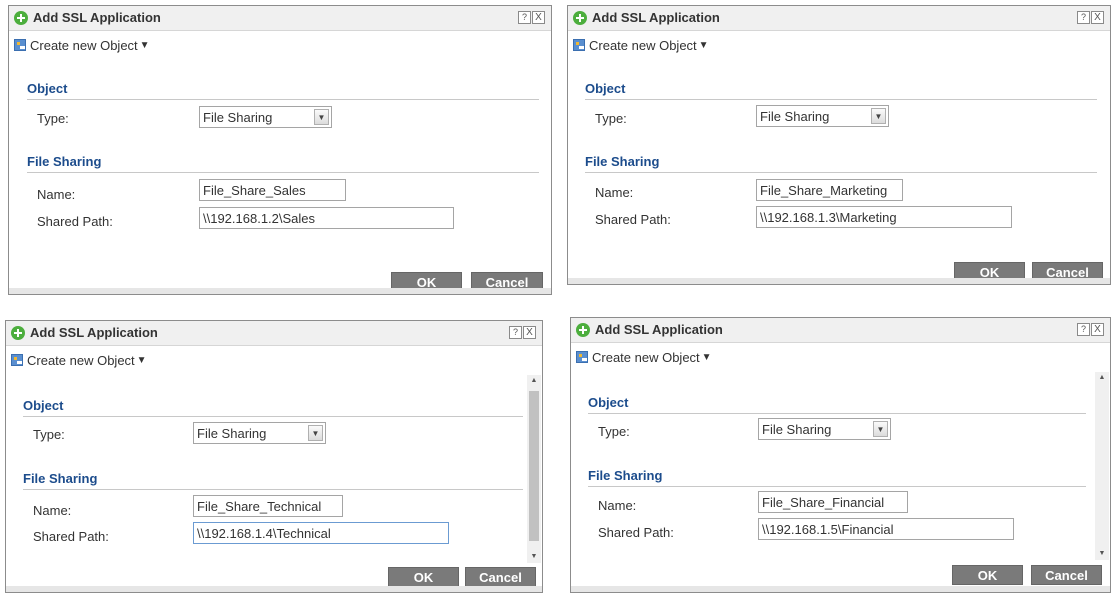 The width and height of the screenshot is (1114, 593). Describe the element at coordinates (534, 466) in the screenshot. I see `scroll-thumb` at that location.